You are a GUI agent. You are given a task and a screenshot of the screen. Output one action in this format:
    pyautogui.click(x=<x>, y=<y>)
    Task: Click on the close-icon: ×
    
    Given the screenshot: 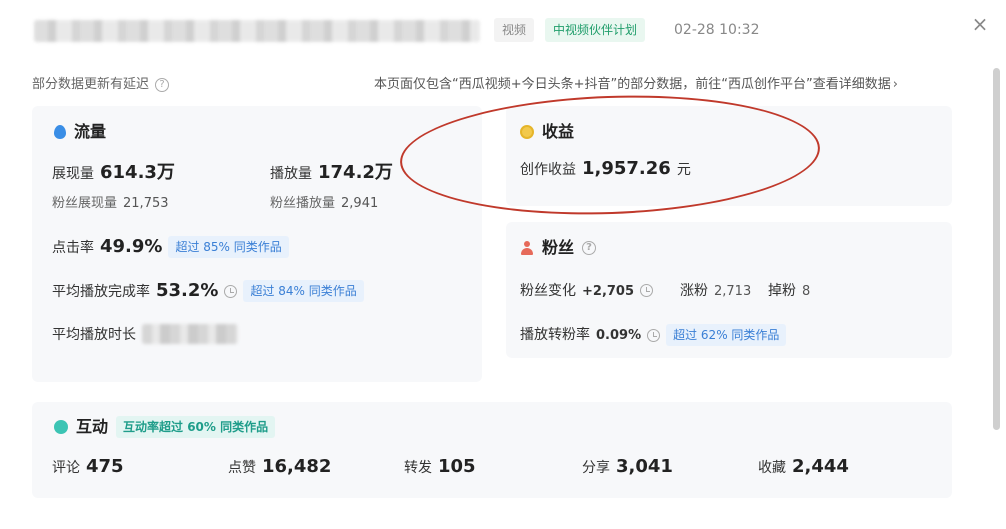 What is the action you would take?
    pyautogui.click(x=980, y=24)
    